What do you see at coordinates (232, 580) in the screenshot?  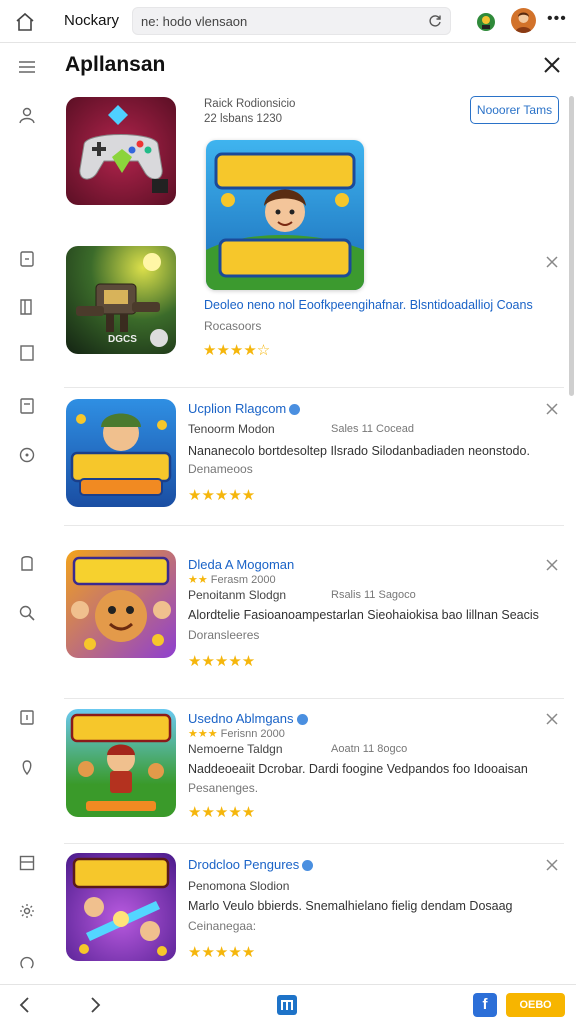 I see `item-meta-top: ★★ Ferasm 2000` at bounding box center [232, 580].